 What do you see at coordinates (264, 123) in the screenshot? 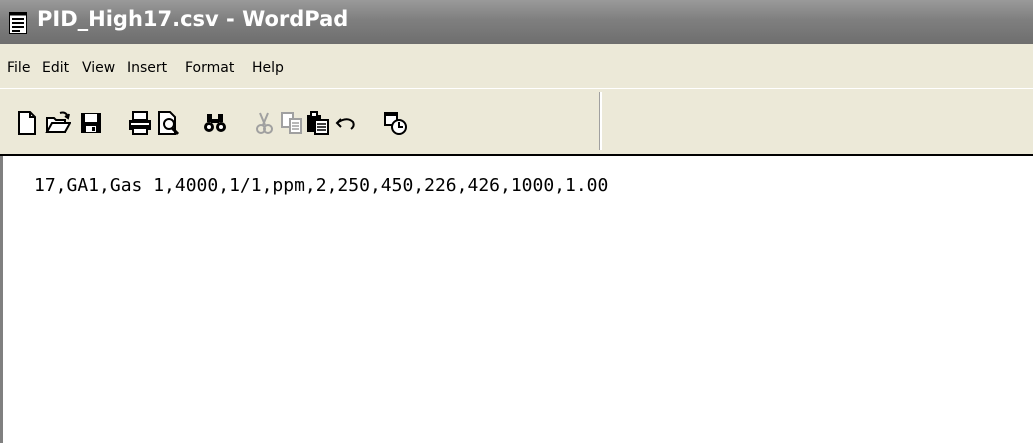
I see `cut-scissors-icon` at bounding box center [264, 123].